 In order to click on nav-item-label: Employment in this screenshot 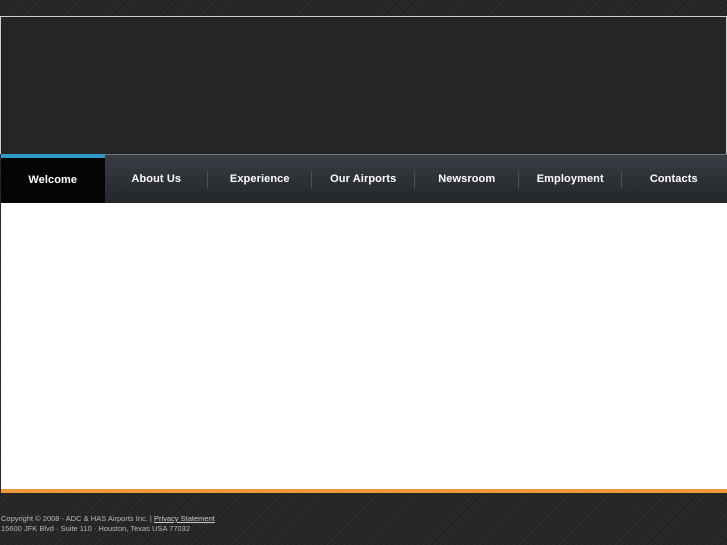, I will do `click(570, 179)`.